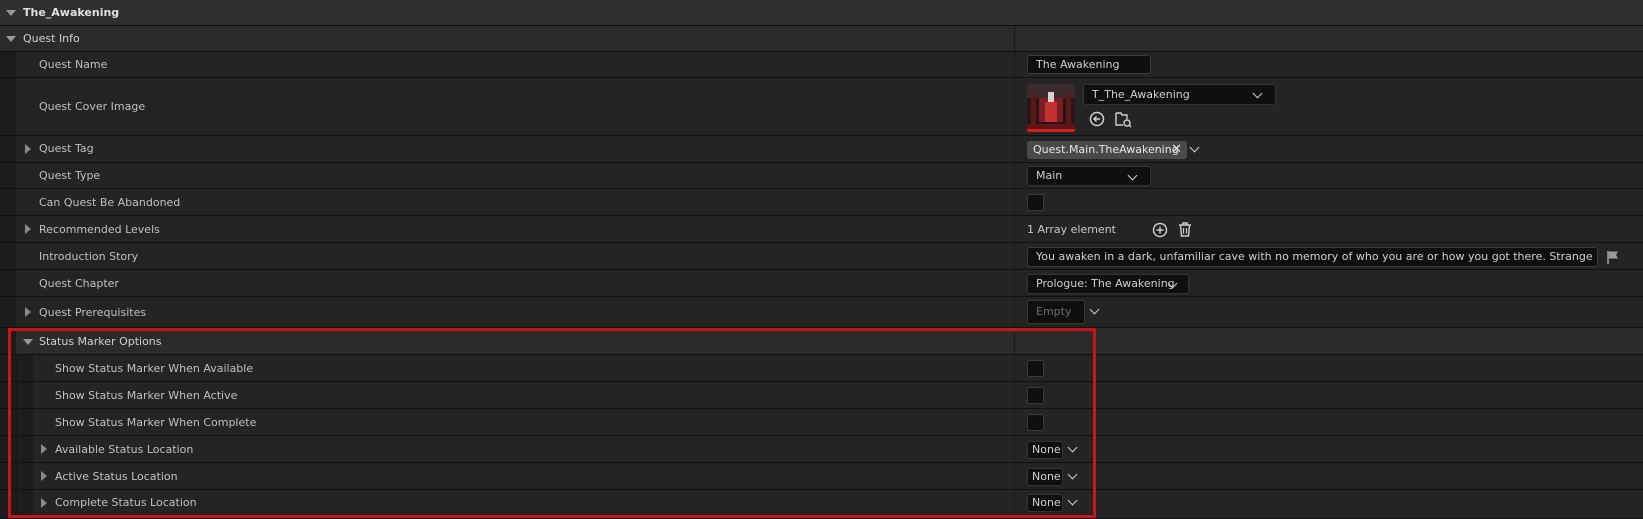 The width and height of the screenshot is (1643, 519). Describe the element at coordinates (821, 395) in the screenshot. I see `property-show-active: Show Status Marker When Active` at that location.